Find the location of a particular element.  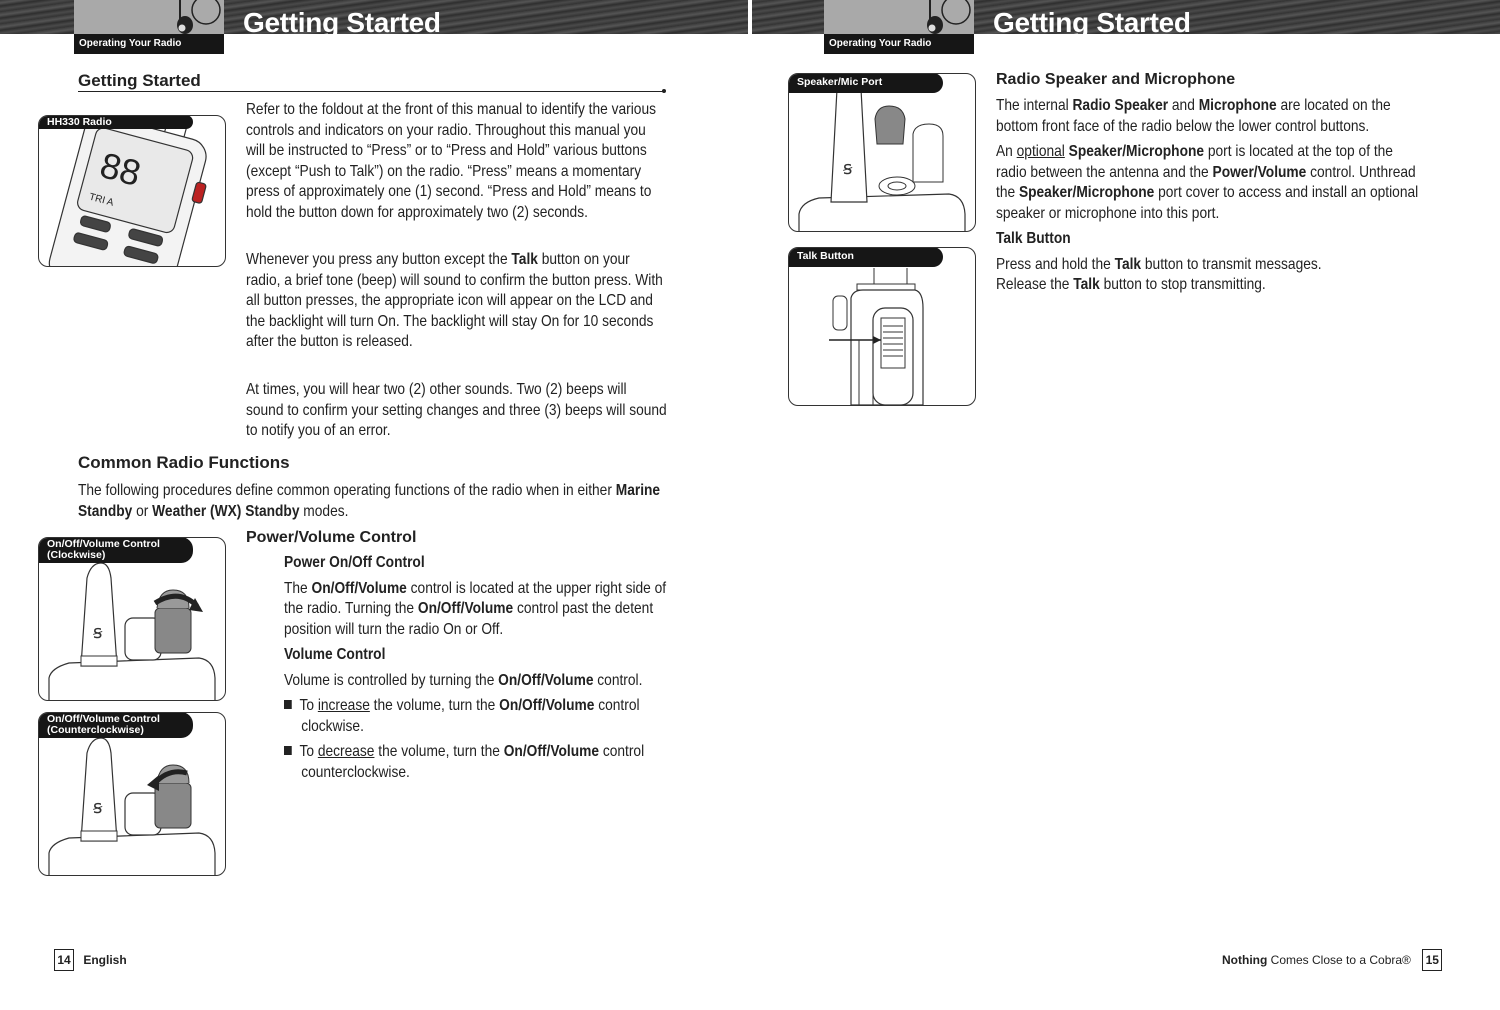

subsection-heading-power-volume: Power/Volume Control is located at coordinates (331, 537).